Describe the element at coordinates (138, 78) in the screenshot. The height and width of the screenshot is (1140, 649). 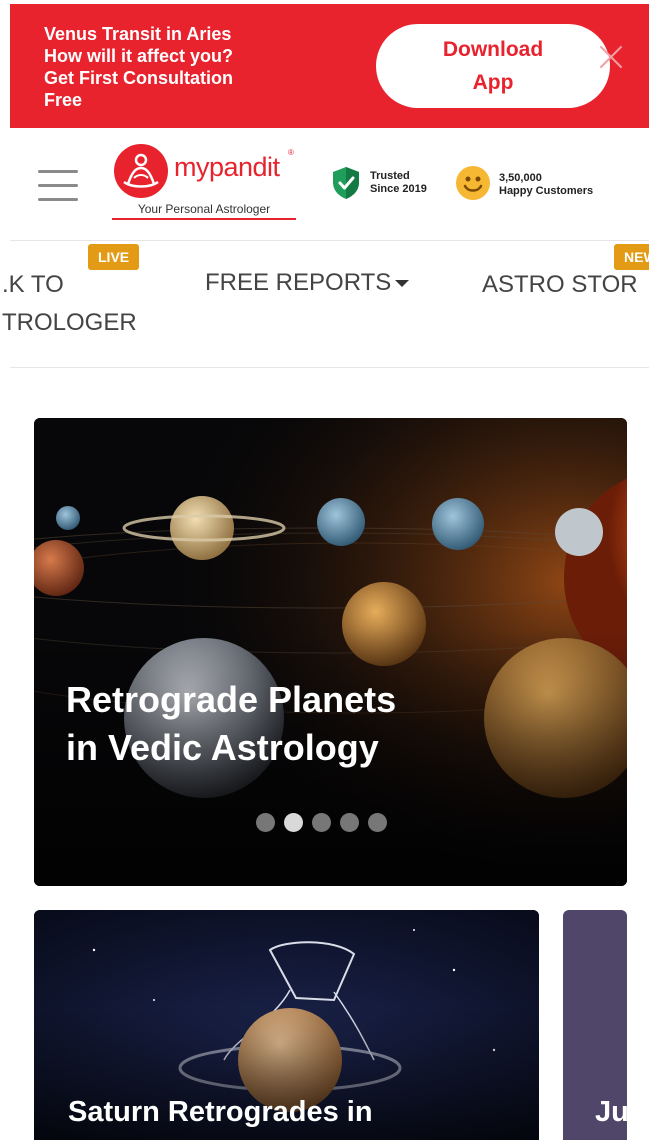
I see `promo-line: Get First Consultation` at that location.